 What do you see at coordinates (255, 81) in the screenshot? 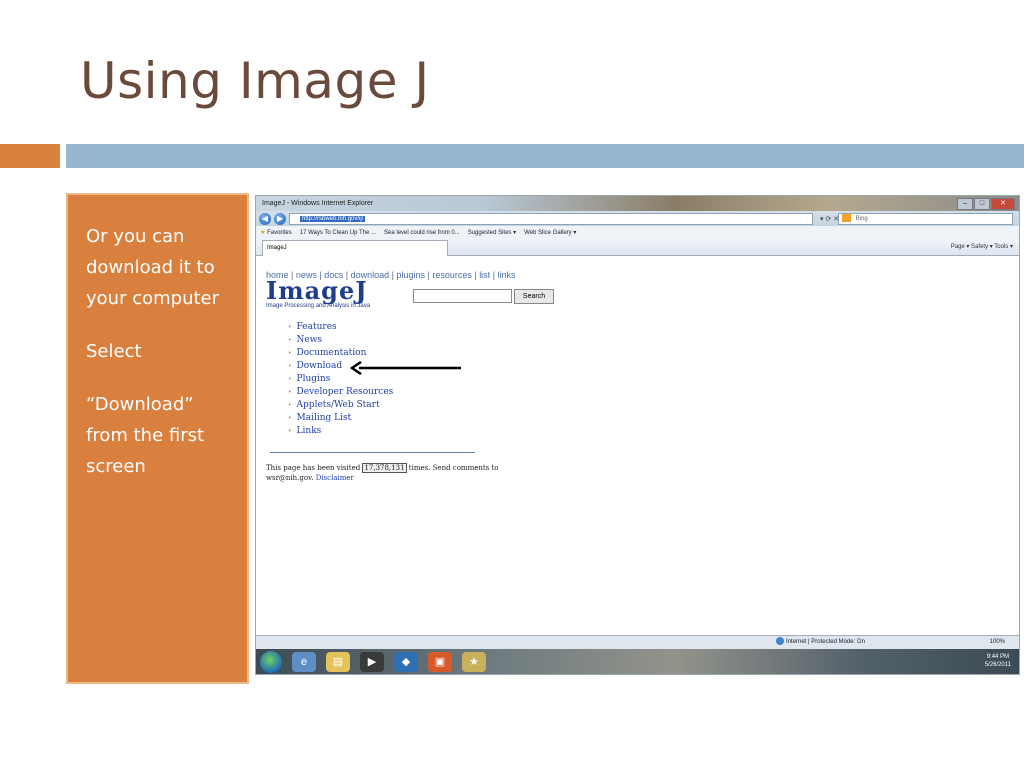
I see `slide-title: Using Image J` at bounding box center [255, 81].